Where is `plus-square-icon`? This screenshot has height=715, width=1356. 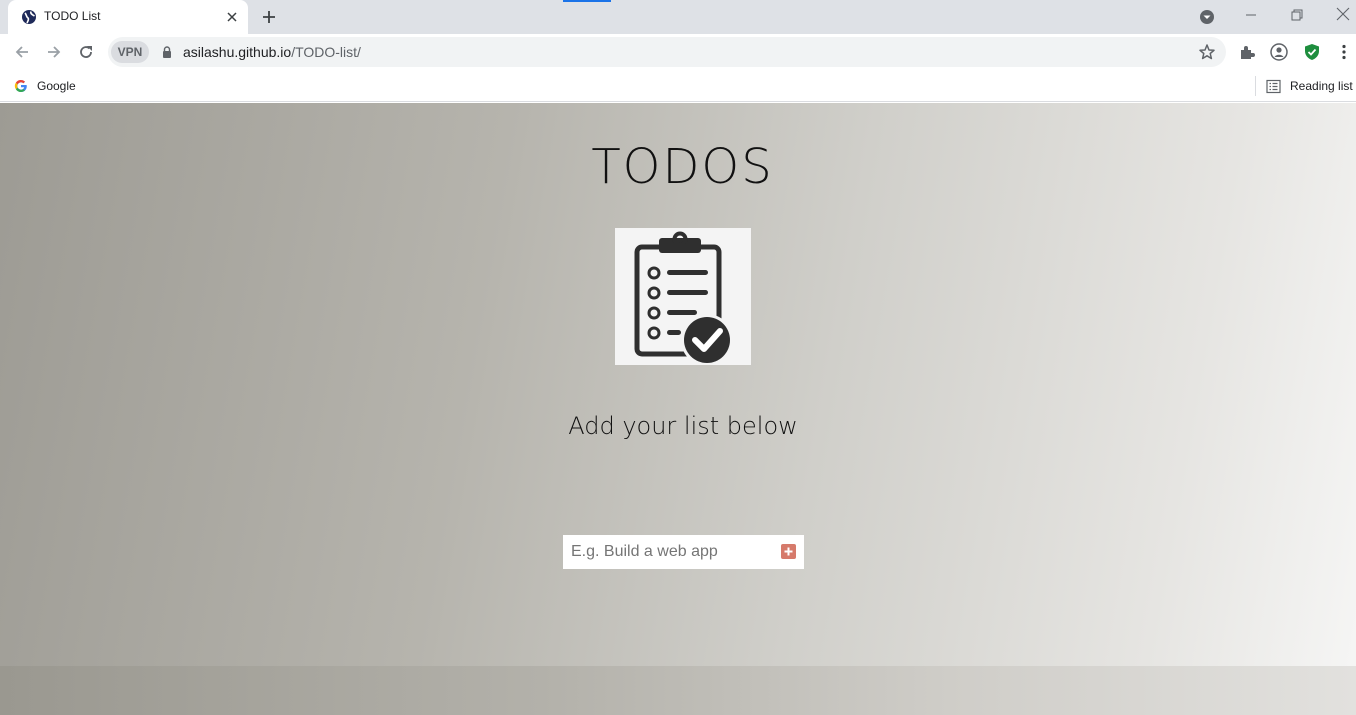 plus-square-icon is located at coordinates (788, 551).